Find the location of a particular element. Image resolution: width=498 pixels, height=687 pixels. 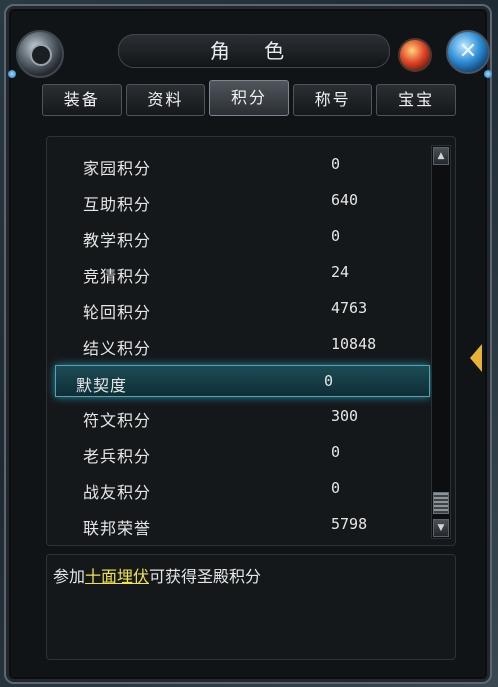

point-value: 5798 is located at coordinates (349, 524).